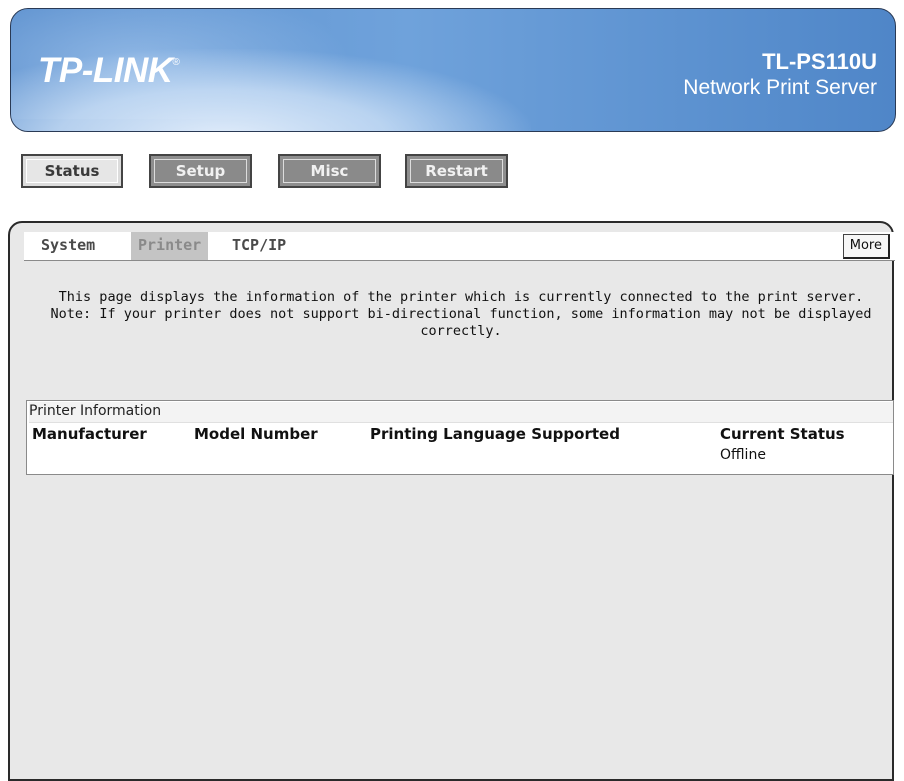 This screenshot has height=781, width=904. I want to click on model-name: TL-PS110U, so click(819, 61).